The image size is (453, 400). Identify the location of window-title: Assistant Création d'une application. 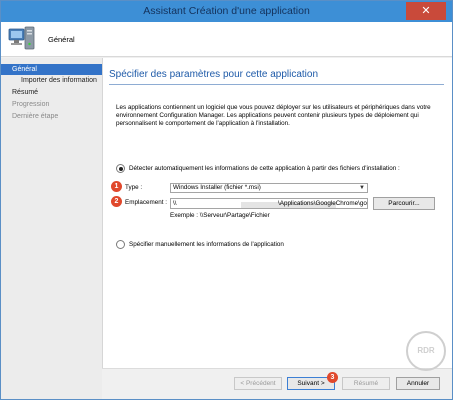
(226, 11).